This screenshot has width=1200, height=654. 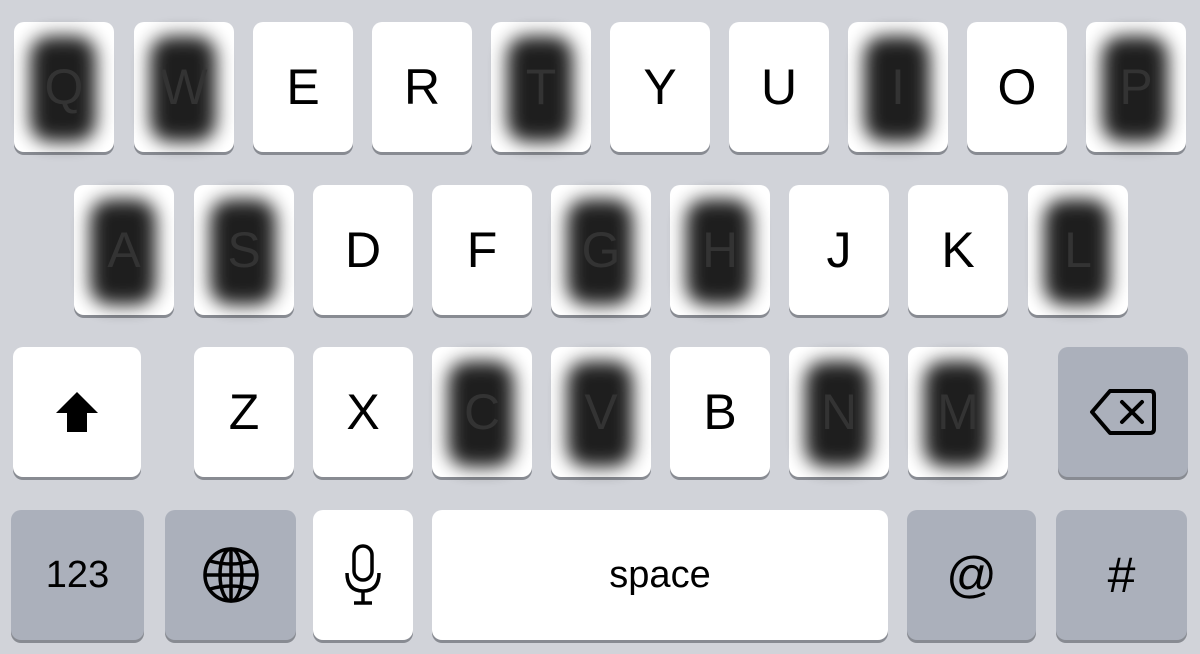 I want to click on dictation-key, so click(x=363, y=575).